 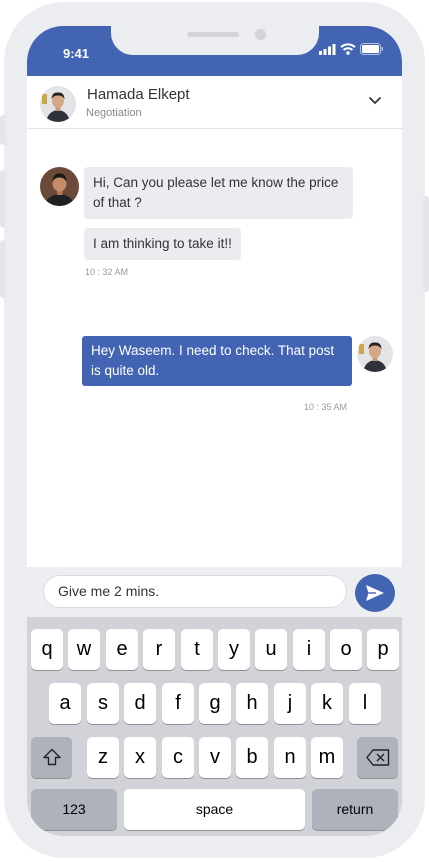 What do you see at coordinates (122, 649) in the screenshot?
I see `key-e: e` at bounding box center [122, 649].